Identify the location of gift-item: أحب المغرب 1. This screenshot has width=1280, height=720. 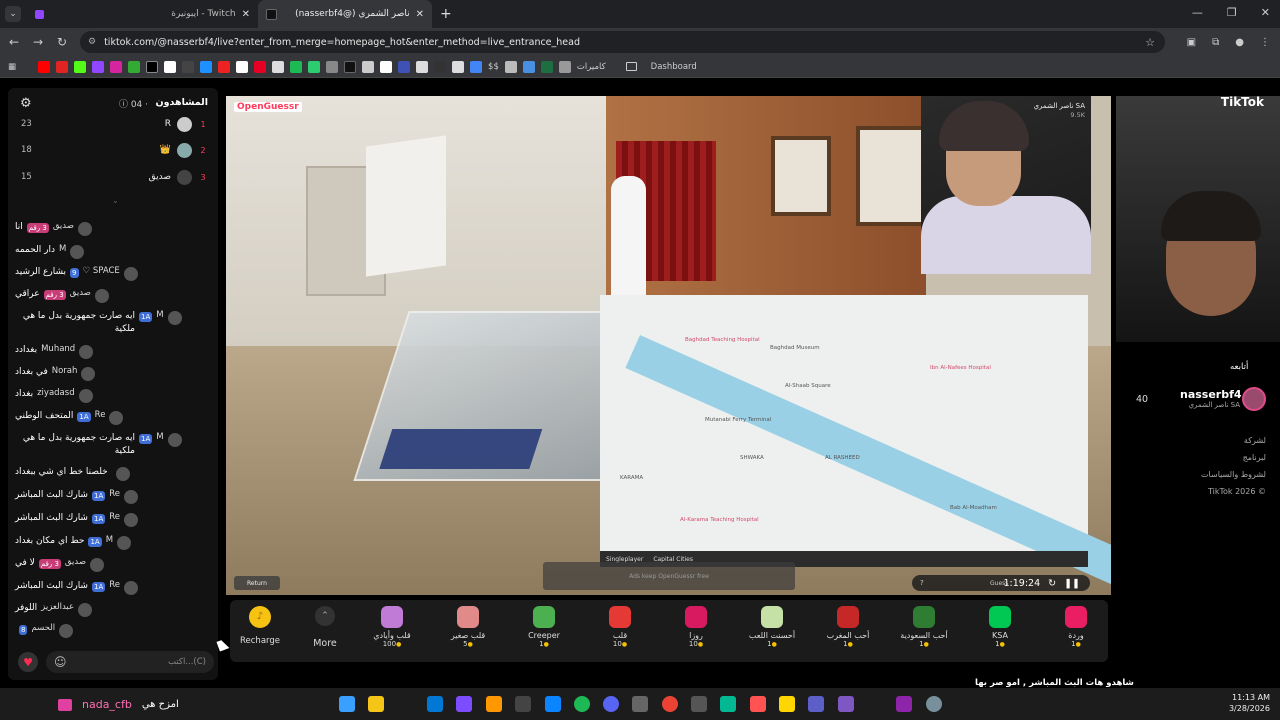
(848, 631).